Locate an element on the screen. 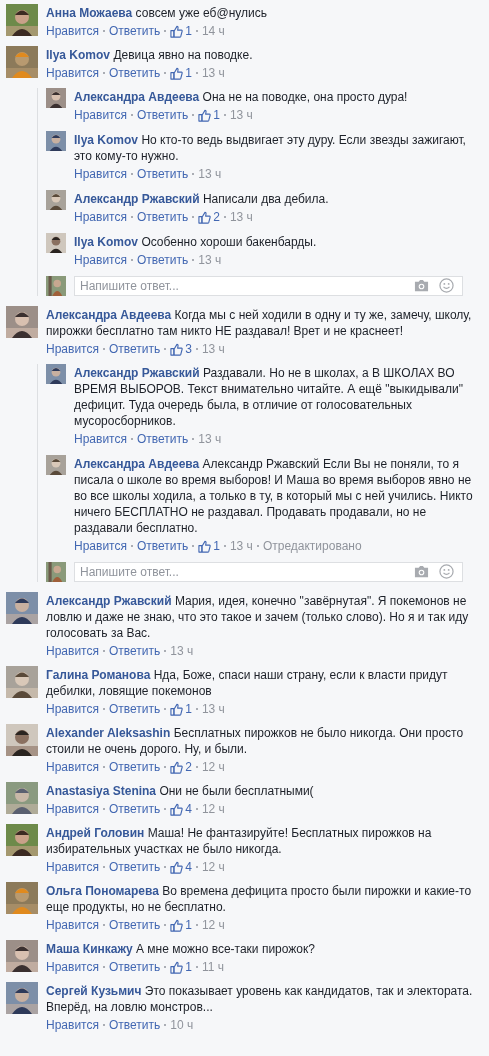 The image size is (489, 1056). author-link: Сергей Кузьмич is located at coordinates (94, 991).